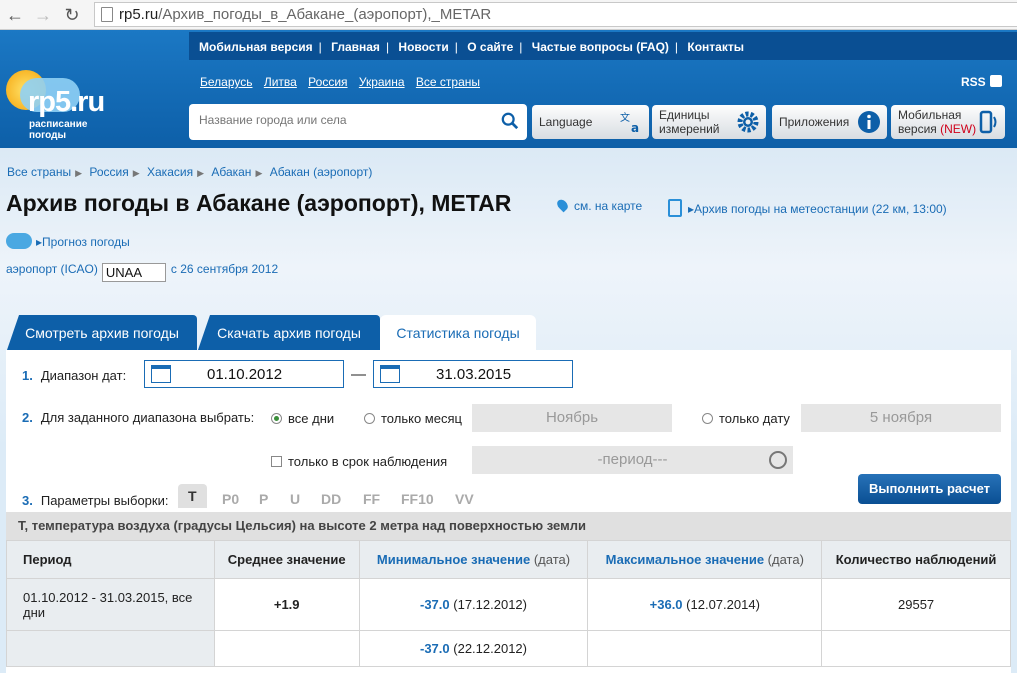 This screenshot has width=1017, height=673. I want to click on translate-icon: 文 a, so click(629, 122).